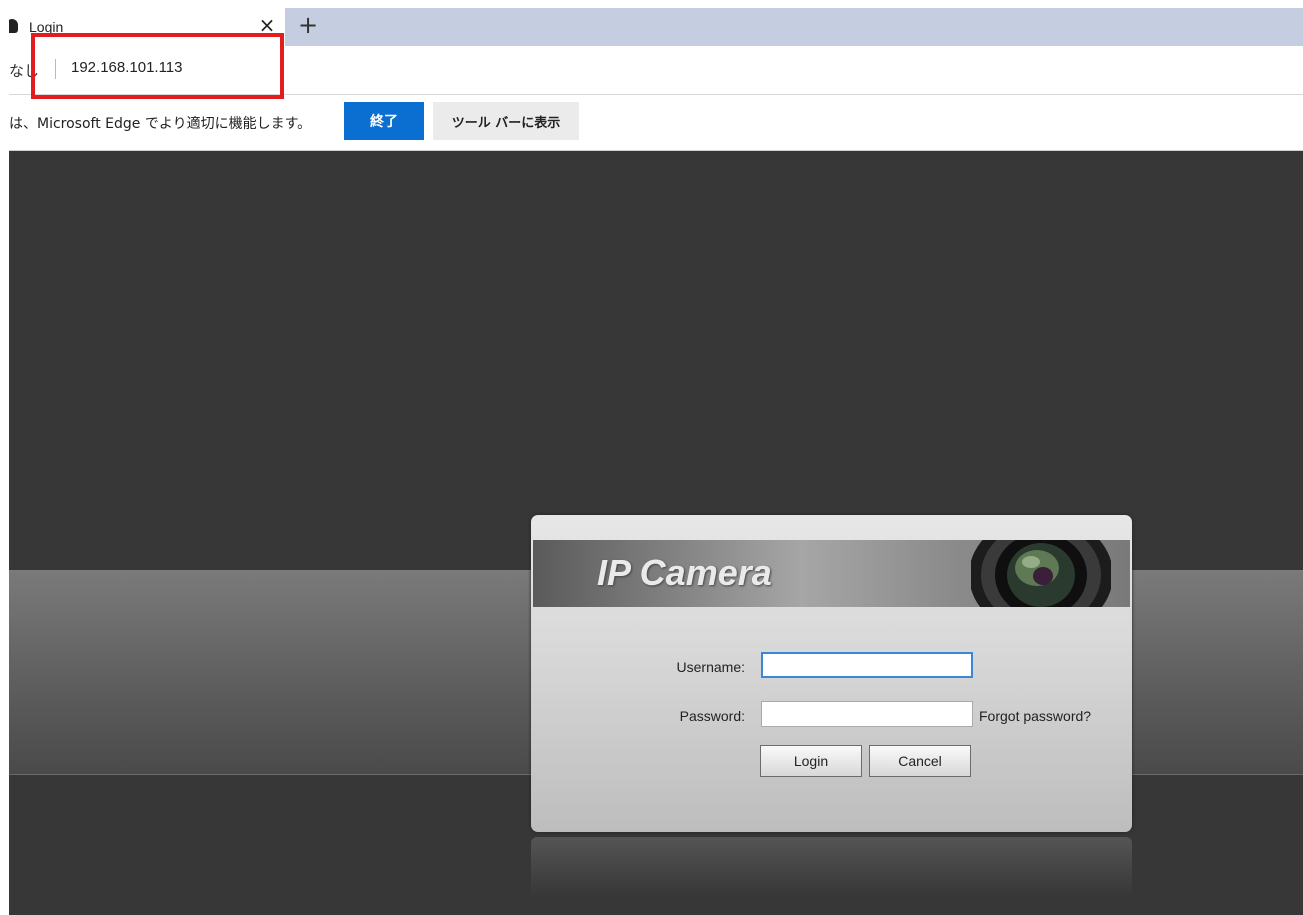 This screenshot has height=915, width=1303. What do you see at coordinates (1035, 716) in the screenshot?
I see `forgot-password-link: Forgot password?` at bounding box center [1035, 716].